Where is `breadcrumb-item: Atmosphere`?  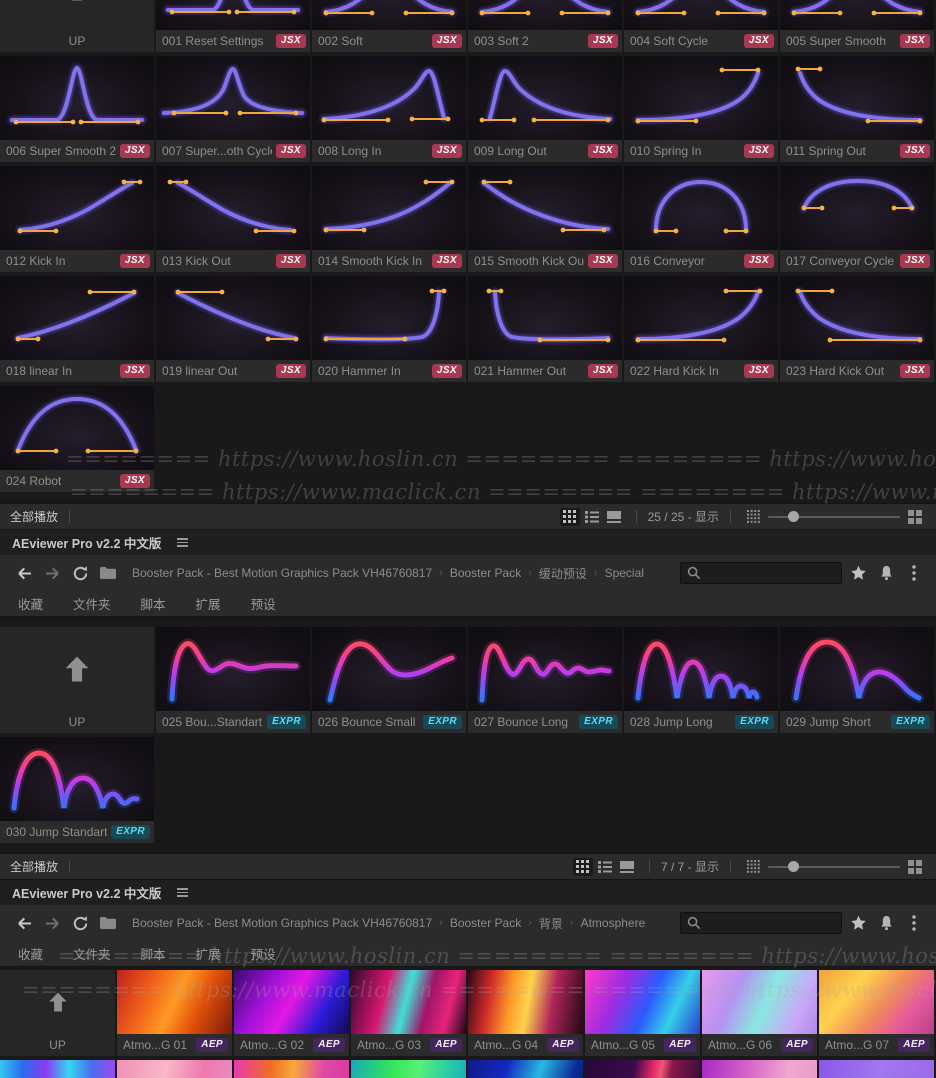 breadcrumb-item: Atmosphere is located at coordinates (613, 923).